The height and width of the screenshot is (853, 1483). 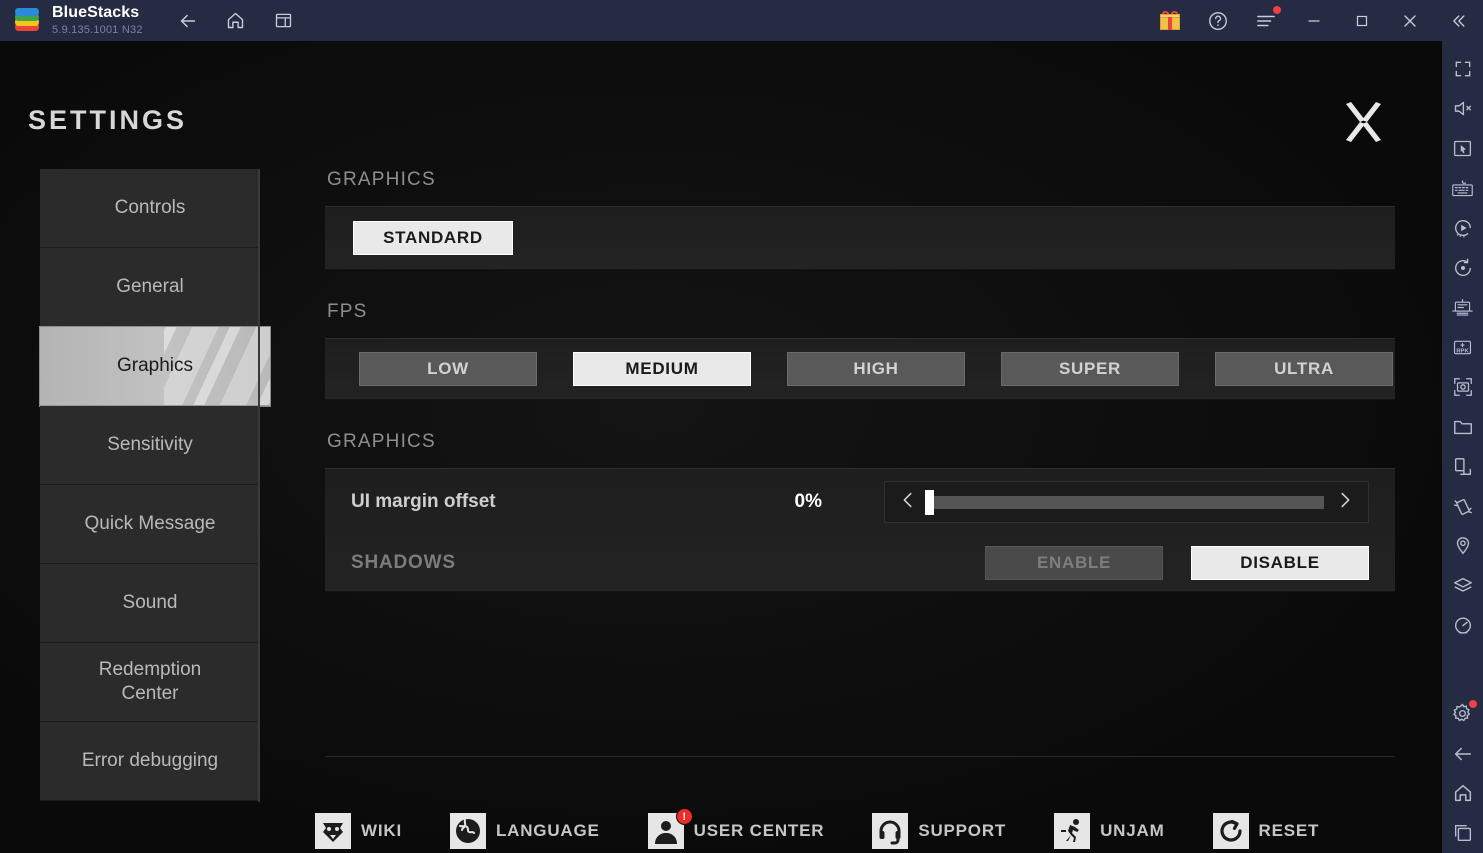 What do you see at coordinates (1218, 21) in the screenshot?
I see `help-circle-icon` at bounding box center [1218, 21].